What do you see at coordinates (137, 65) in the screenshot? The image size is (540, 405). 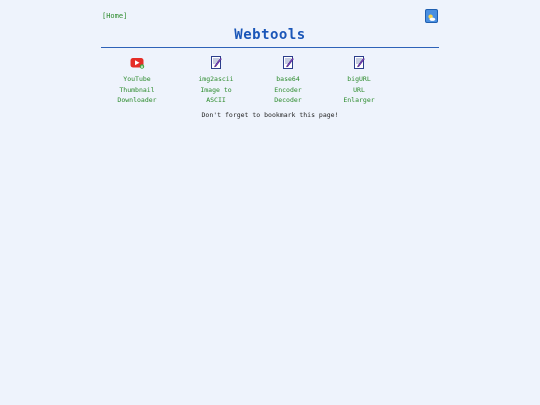 I see `youtube-icon` at bounding box center [137, 65].